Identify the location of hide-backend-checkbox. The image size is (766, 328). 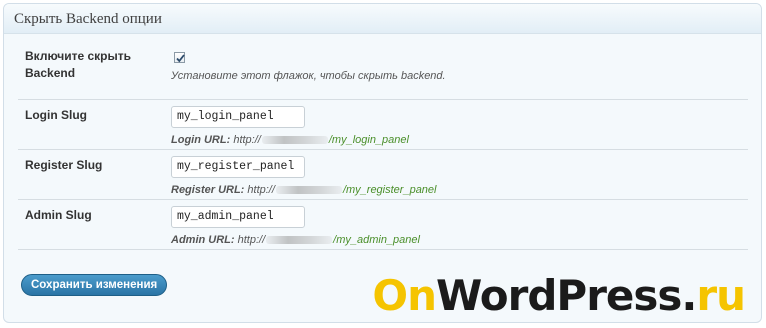
(179, 57).